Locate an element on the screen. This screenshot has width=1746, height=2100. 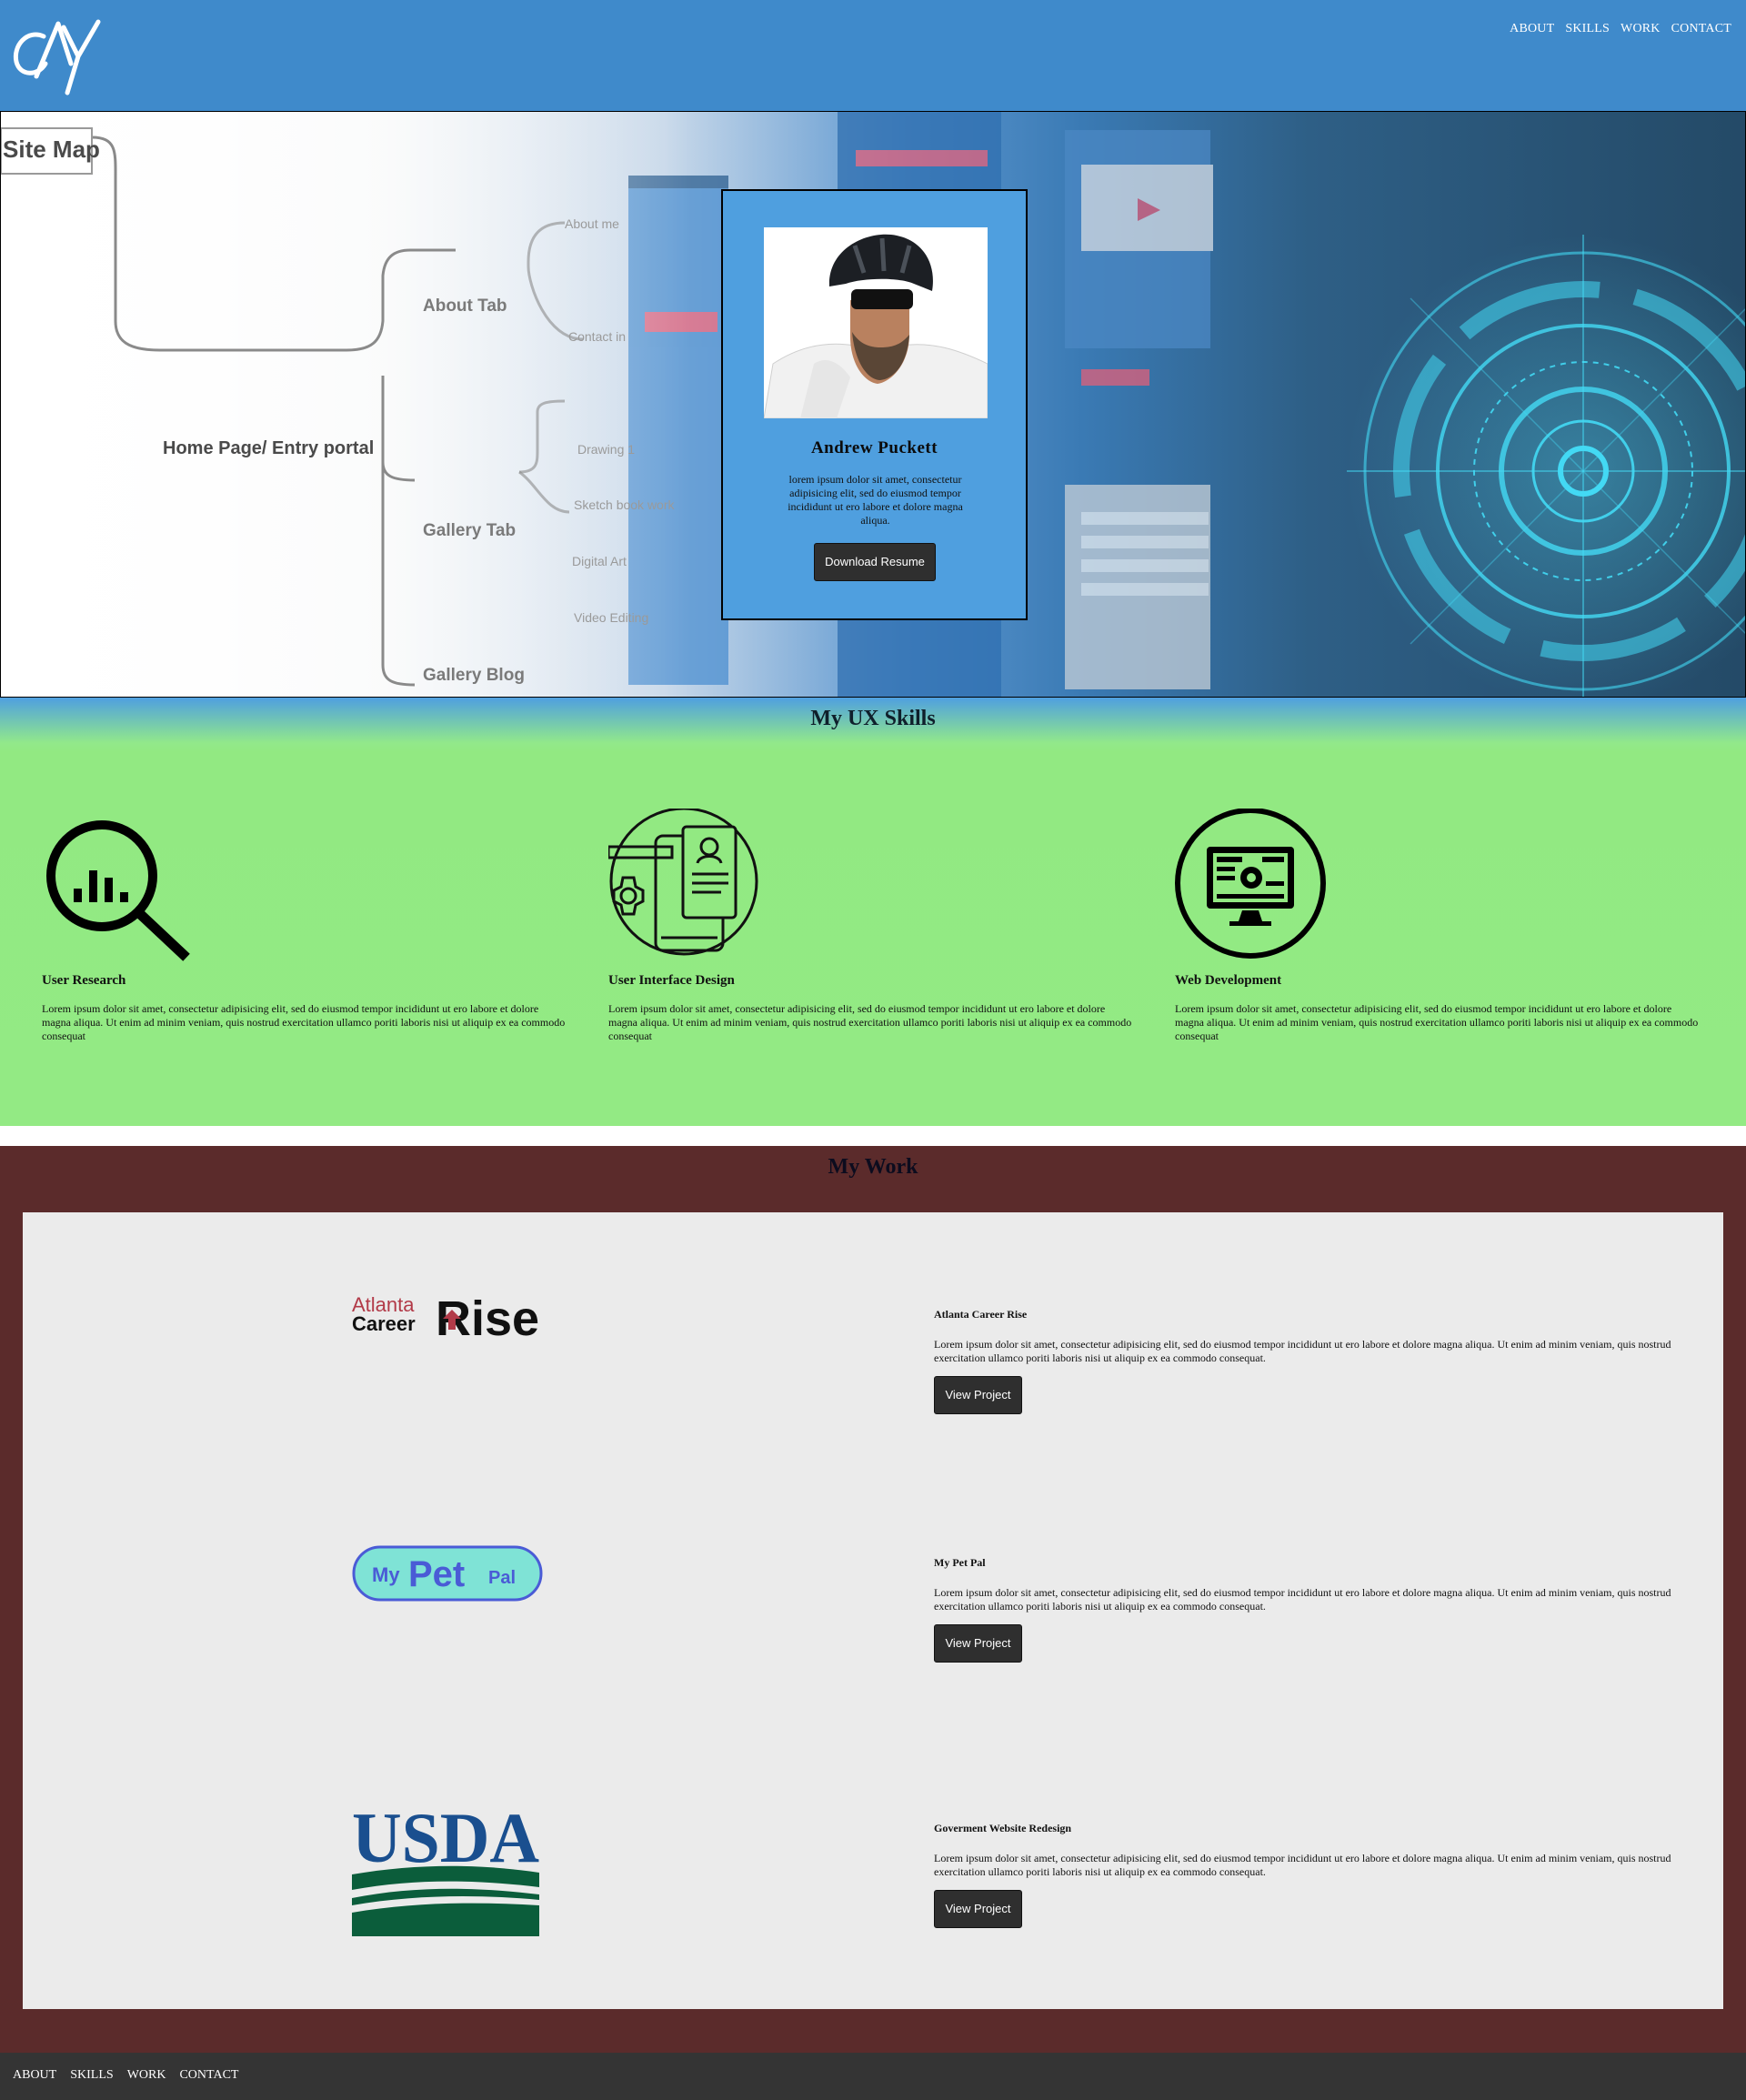
footer-contact-link: CONTACT is located at coordinates (209, 2076).